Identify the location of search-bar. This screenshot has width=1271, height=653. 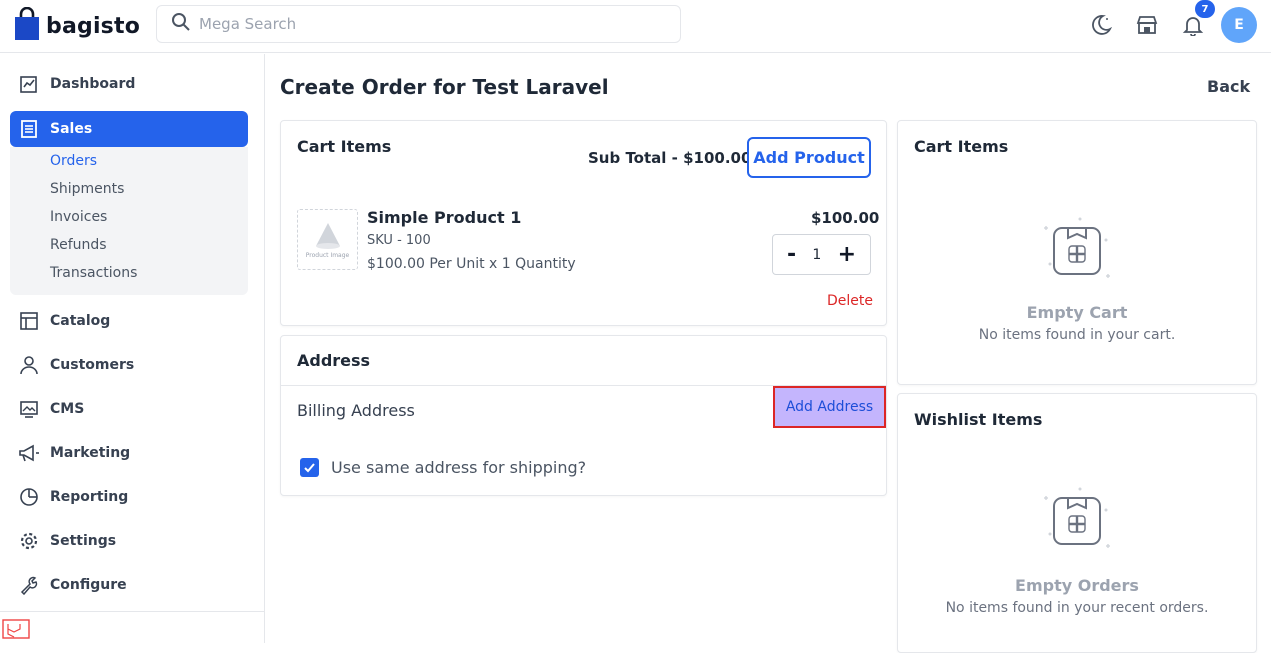
(418, 24).